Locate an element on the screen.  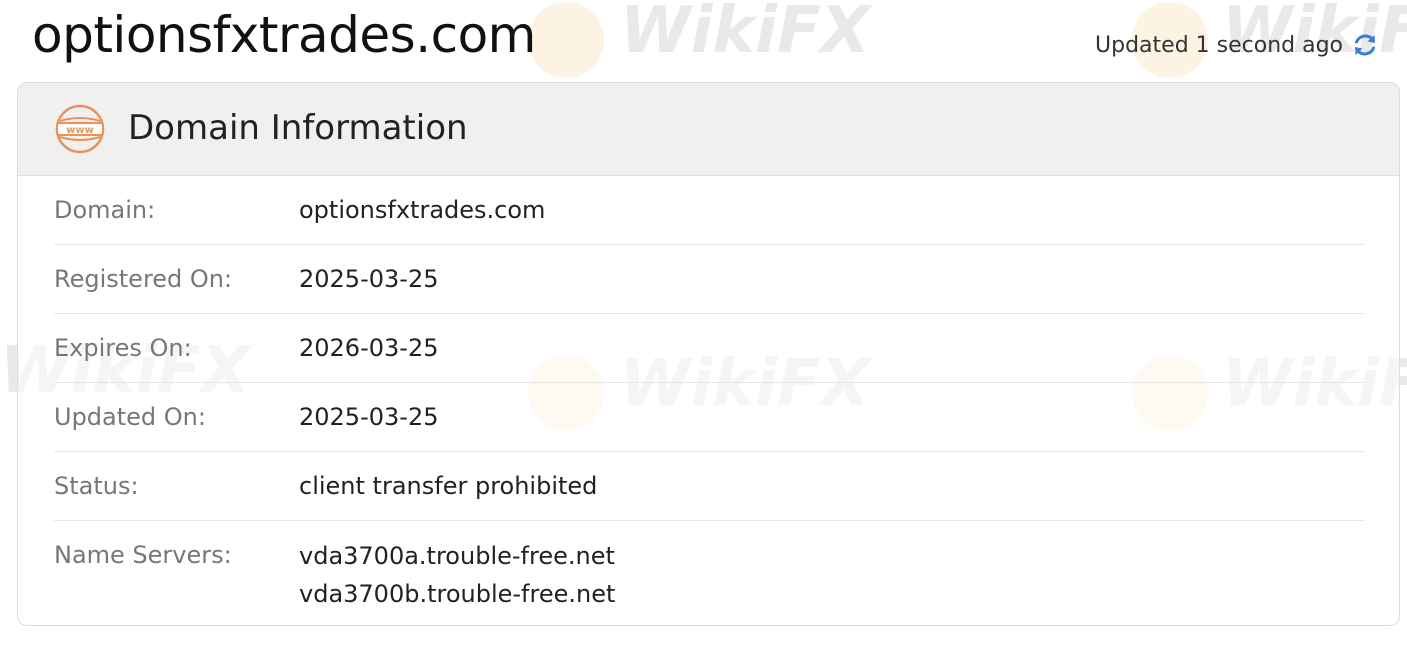
updated-text: Updated 1 second ago is located at coordinates (1219, 45).